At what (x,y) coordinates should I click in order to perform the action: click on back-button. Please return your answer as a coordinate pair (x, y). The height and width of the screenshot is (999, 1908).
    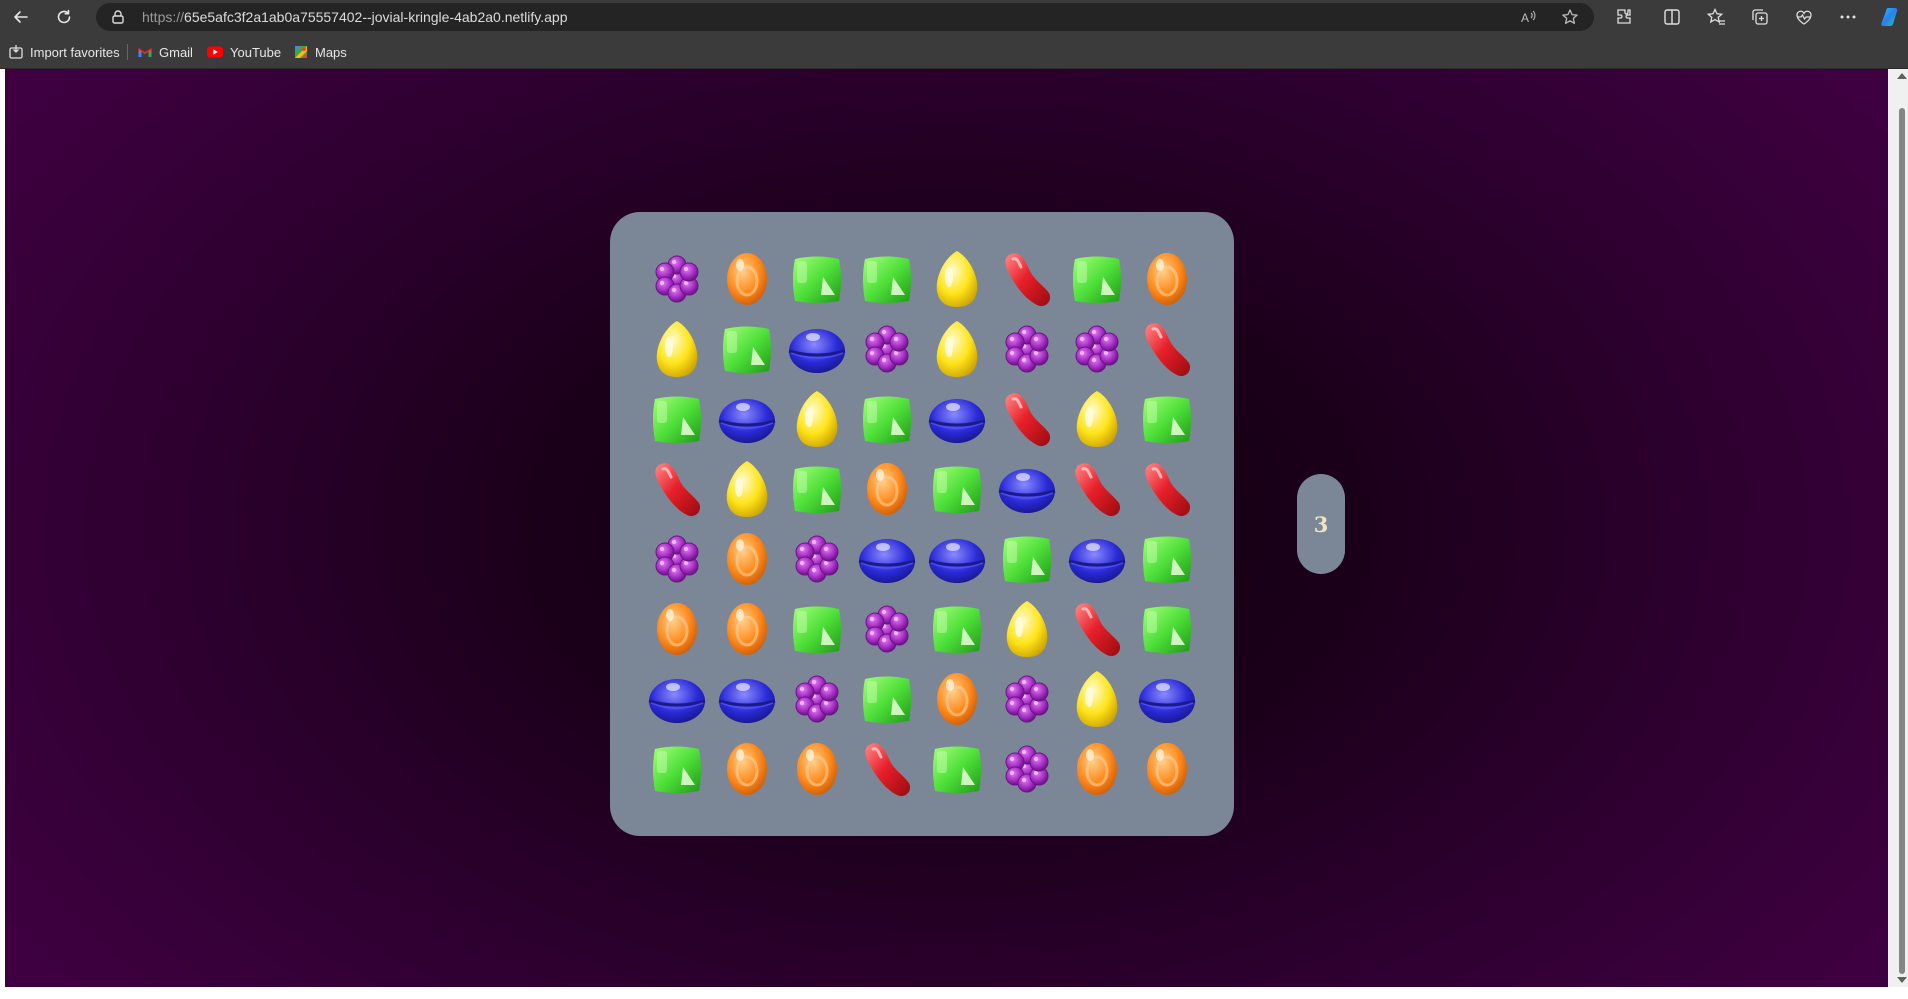
    Looking at the image, I should click on (21, 17).